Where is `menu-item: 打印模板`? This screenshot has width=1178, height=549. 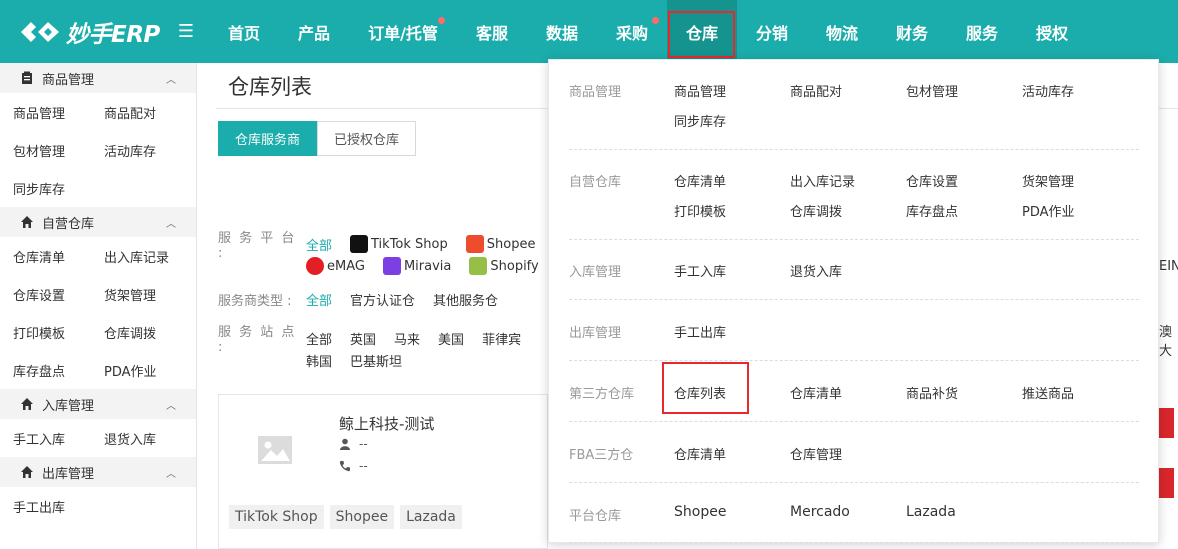 menu-item: 打印模板 is located at coordinates (700, 210).